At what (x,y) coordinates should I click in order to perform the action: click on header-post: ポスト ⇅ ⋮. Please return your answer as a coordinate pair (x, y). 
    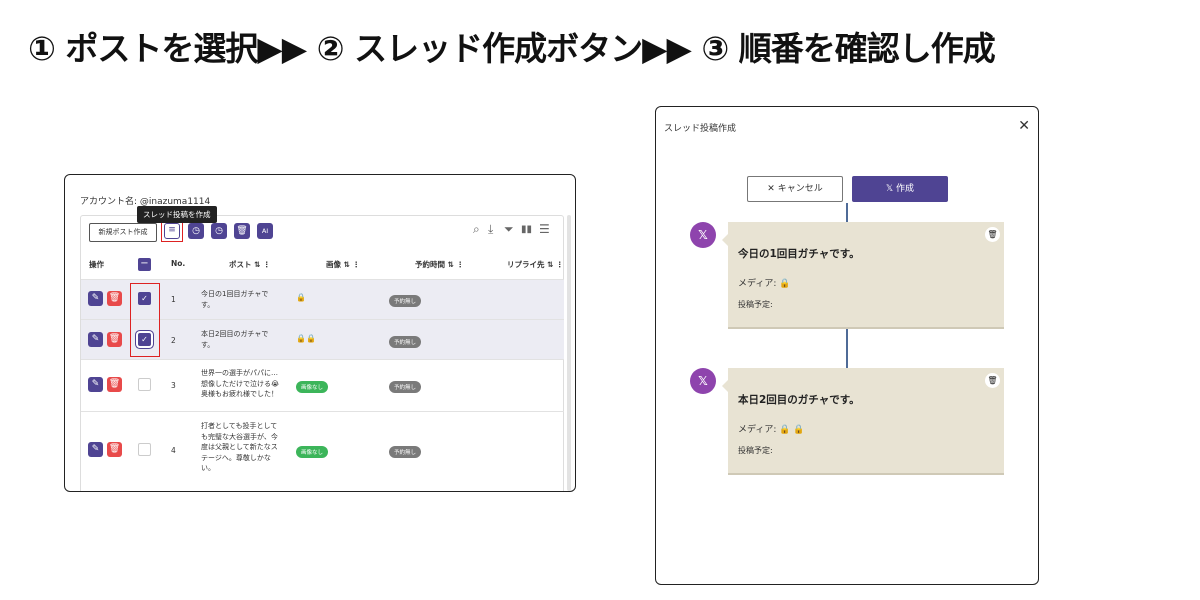
    Looking at the image, I should click on (250, 264).